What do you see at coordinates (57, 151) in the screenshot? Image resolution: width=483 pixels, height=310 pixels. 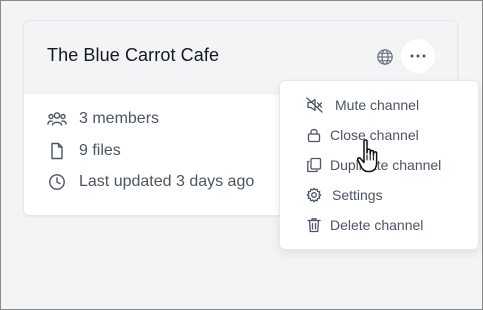 I see `file-icon` at bounding box center [57, 151].